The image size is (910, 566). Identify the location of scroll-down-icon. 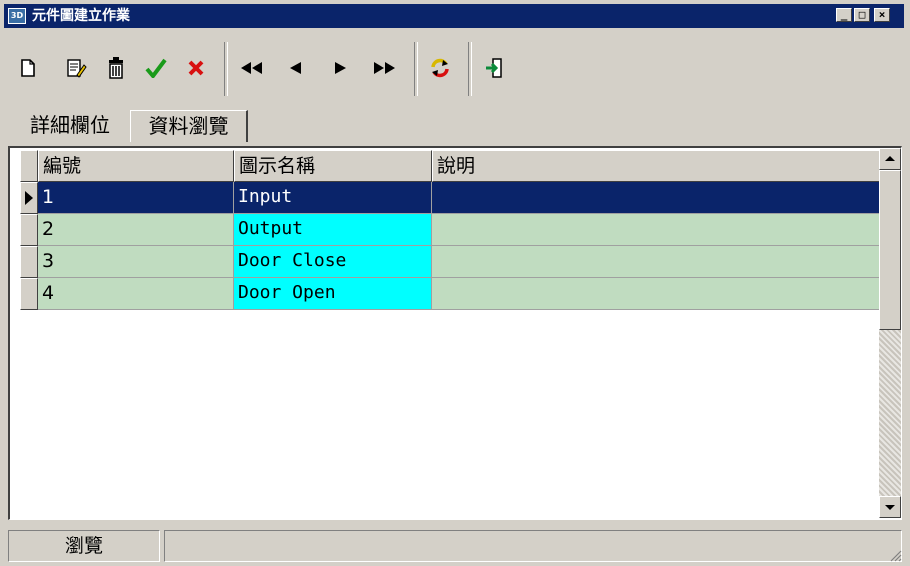
(890, 507).